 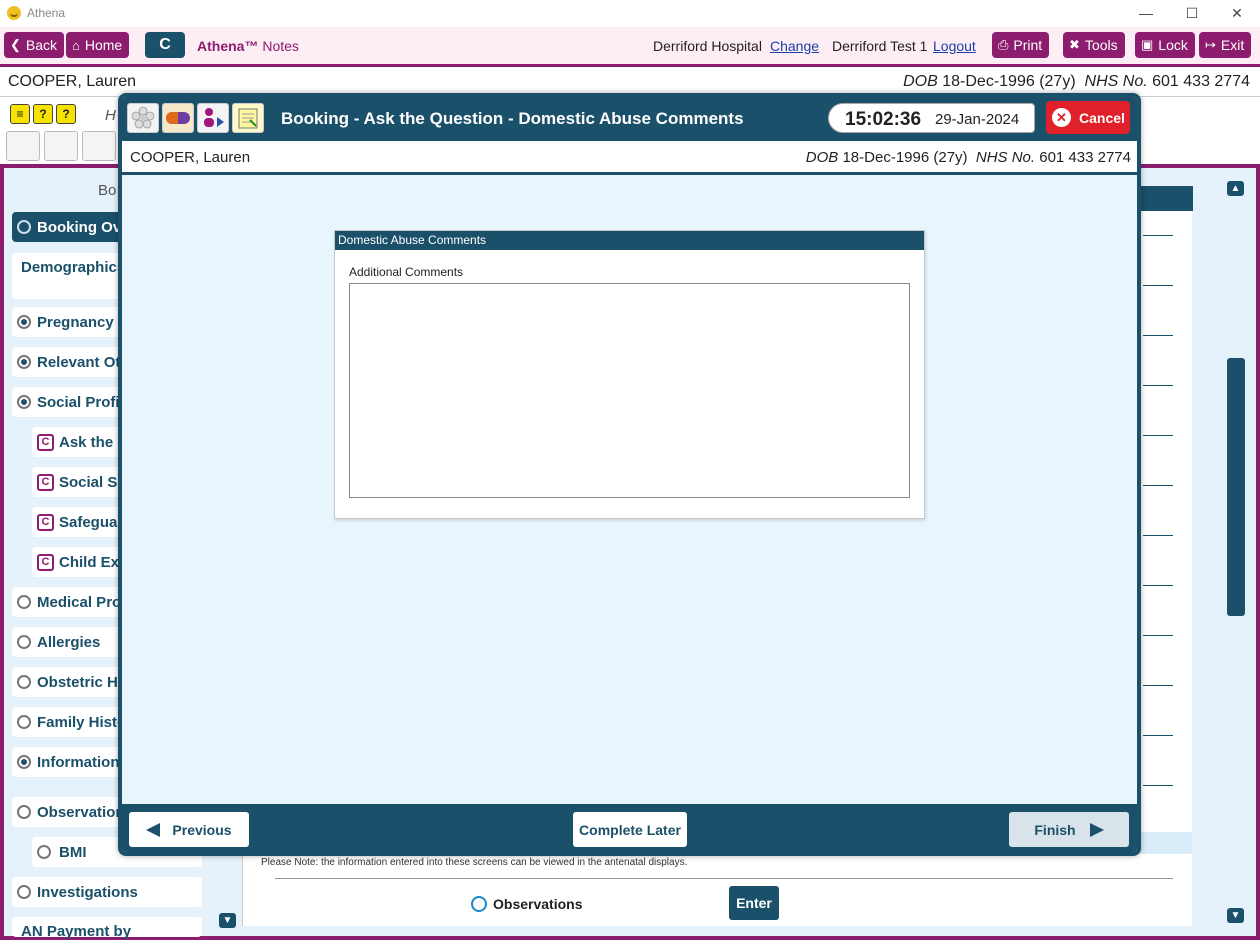 I want to click on back-button: ❮ Back, so click(x=34, y=45).